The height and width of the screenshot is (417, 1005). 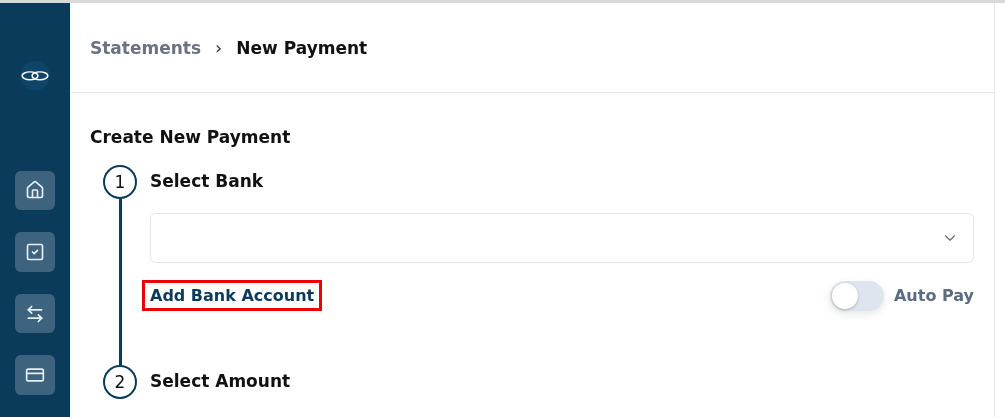 I want to click on step-title: Select Bank, so click(x=207, y=182).